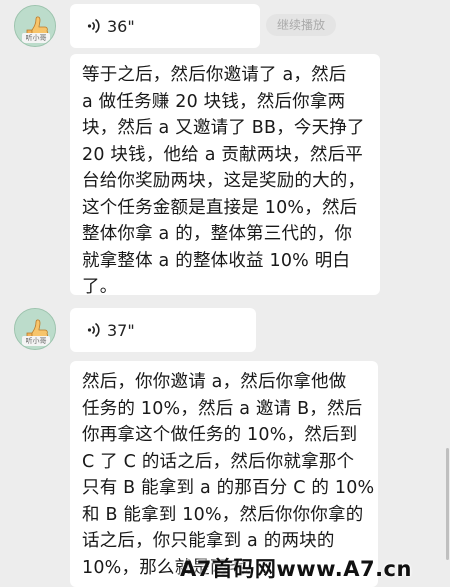 The height and width of the screenshot is (587, 450). What do you see at coordinates (222, 408) in the screenshot?
I see `transcript-line: 任务的 10%，然后 a 邀请 B，然后` at bounding box center [222, 408].